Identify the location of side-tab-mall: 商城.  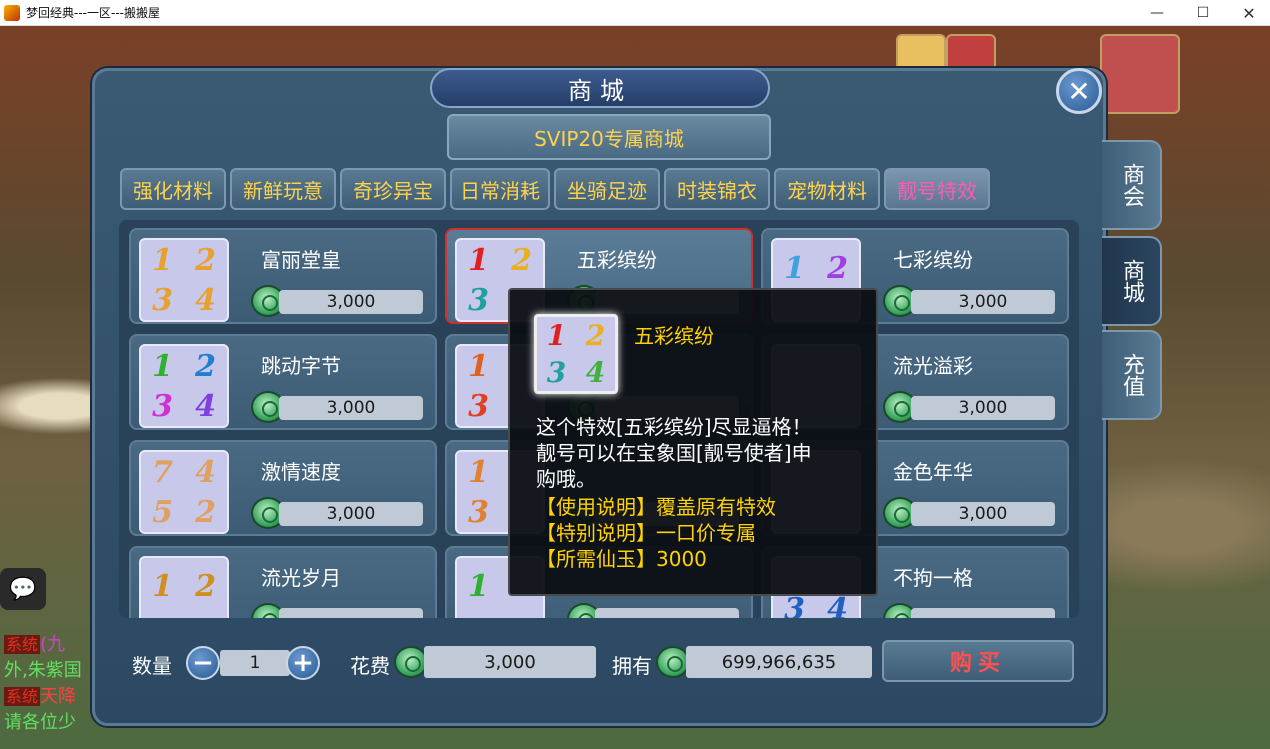
(1132, 281).